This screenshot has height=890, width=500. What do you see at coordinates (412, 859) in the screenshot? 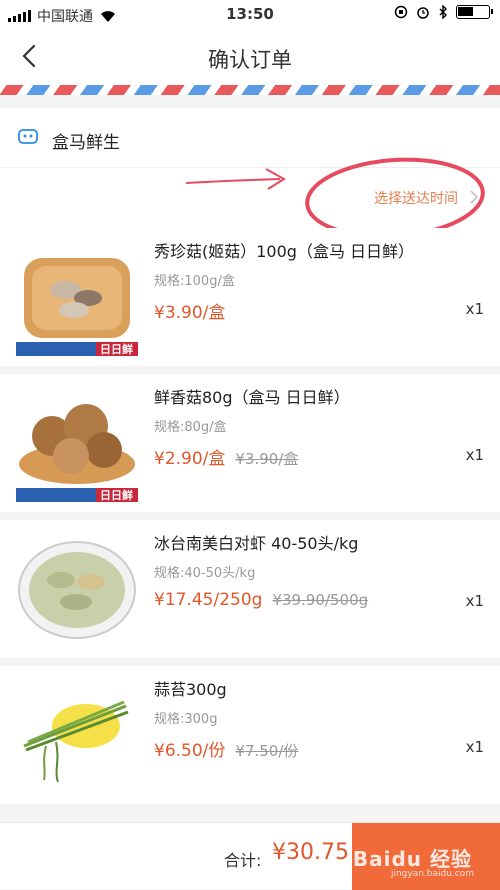
I see `watermark-logo: Baidu 经验` at bounding box center [412, 859].